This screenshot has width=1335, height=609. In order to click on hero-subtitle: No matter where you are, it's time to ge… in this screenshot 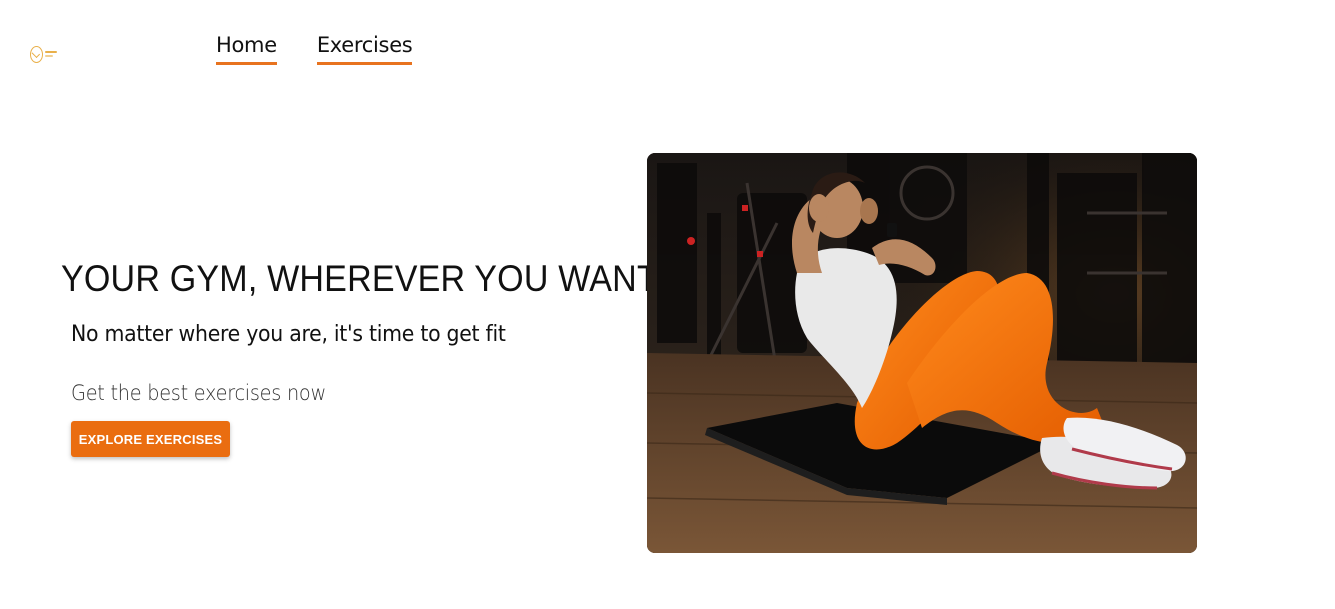, I will do `click(288, 334)`.